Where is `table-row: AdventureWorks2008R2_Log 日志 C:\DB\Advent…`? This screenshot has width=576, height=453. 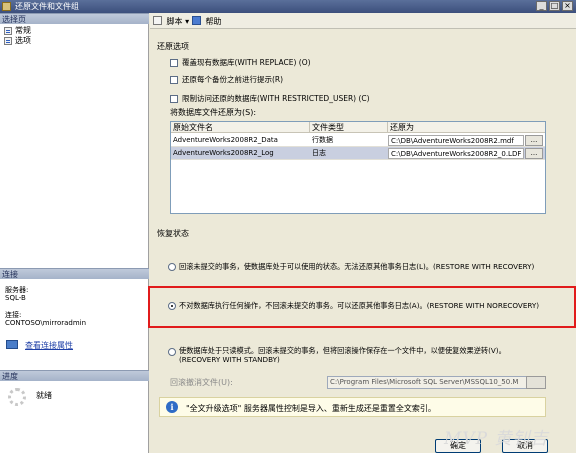
table-row: AdventureWorks2008R2_Log 日志 C:\DB\Advent… is located at coordinates (358, 153).